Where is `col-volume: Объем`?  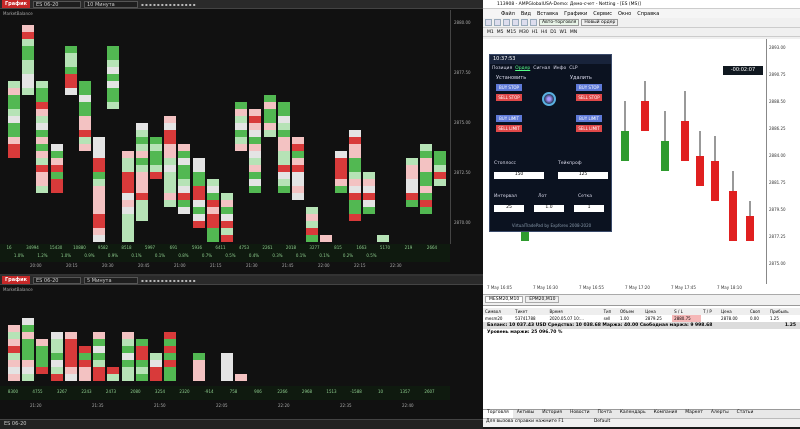 col-volume: Объем is located at coordinates (630, 311).